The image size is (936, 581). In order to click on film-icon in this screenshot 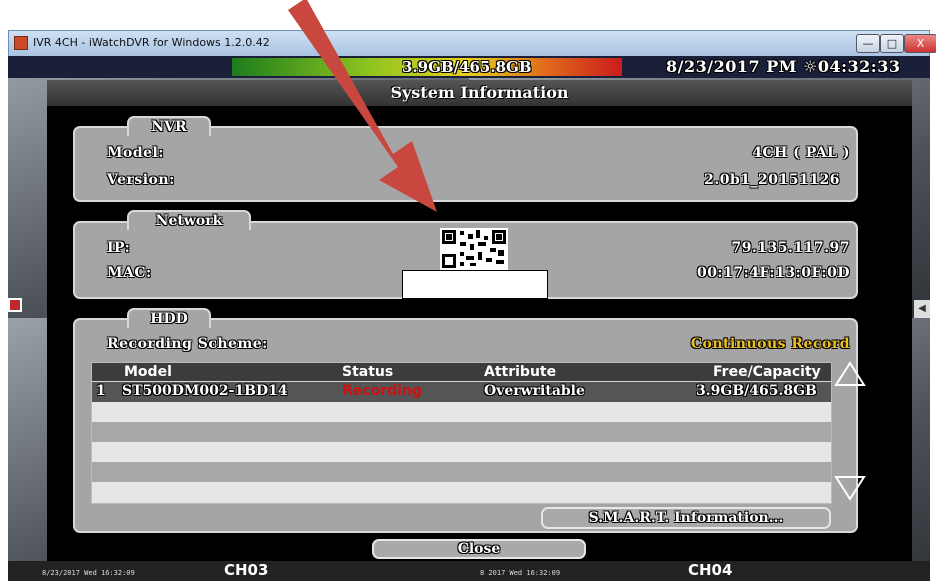, I will do `click(15, 305)`.